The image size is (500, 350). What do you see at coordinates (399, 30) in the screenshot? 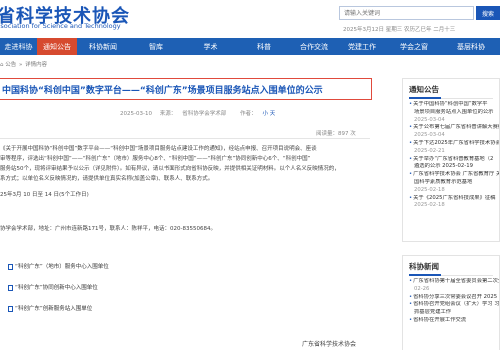
I see `date-line: 2025年3月12日 星期三 农历乙巳年 二月十三` at bounding box center [399, 30].